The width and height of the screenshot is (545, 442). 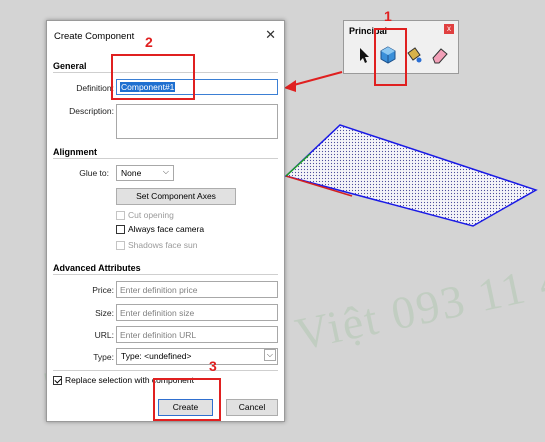 What do you see at coordinates (151, 215) in the screenshot?
I see `cut-opening-label: Cut opening` at bounding box center [151, 215].